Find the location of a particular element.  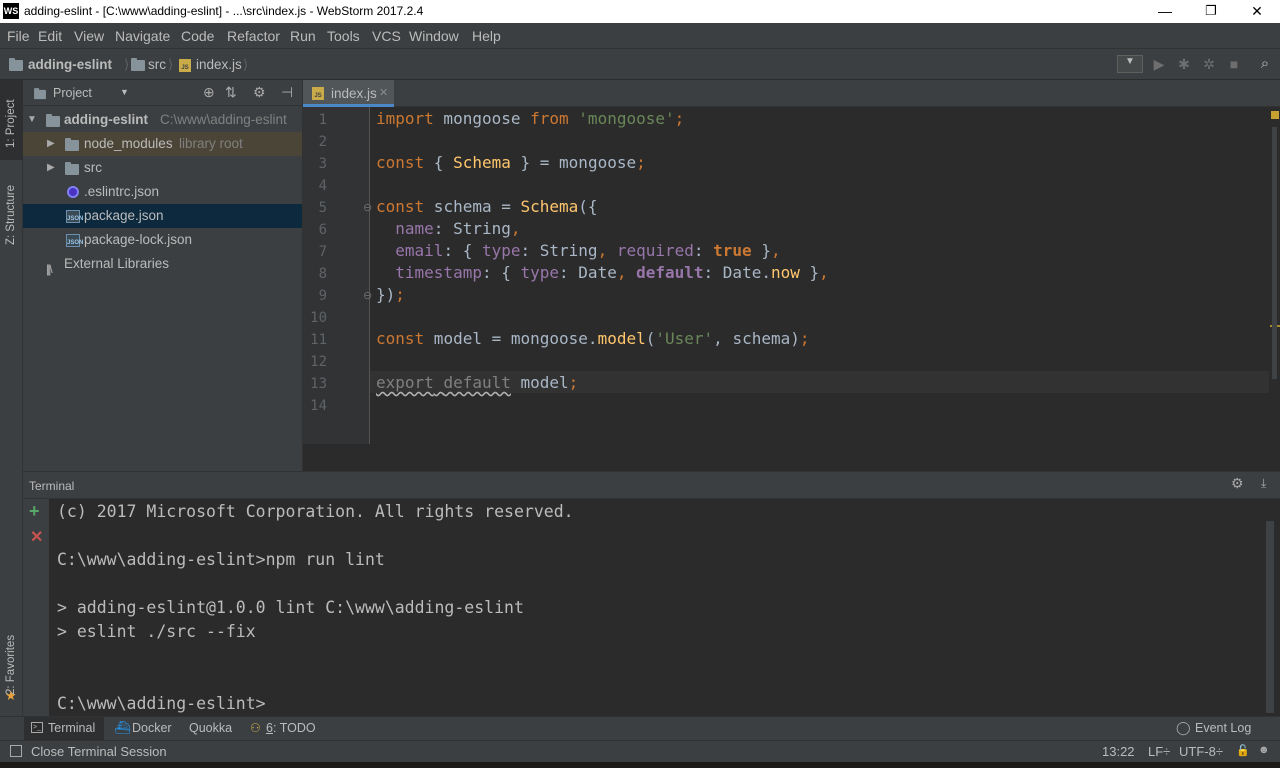

locate-icon: ⊕ is located at coordinates (209, 92).